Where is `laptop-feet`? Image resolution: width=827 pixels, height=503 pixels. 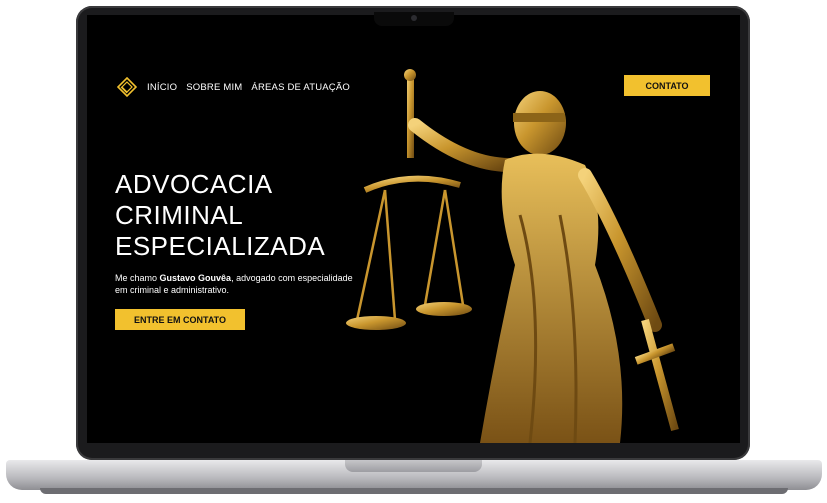
laptop-feet is located at coordinates (414, 491).